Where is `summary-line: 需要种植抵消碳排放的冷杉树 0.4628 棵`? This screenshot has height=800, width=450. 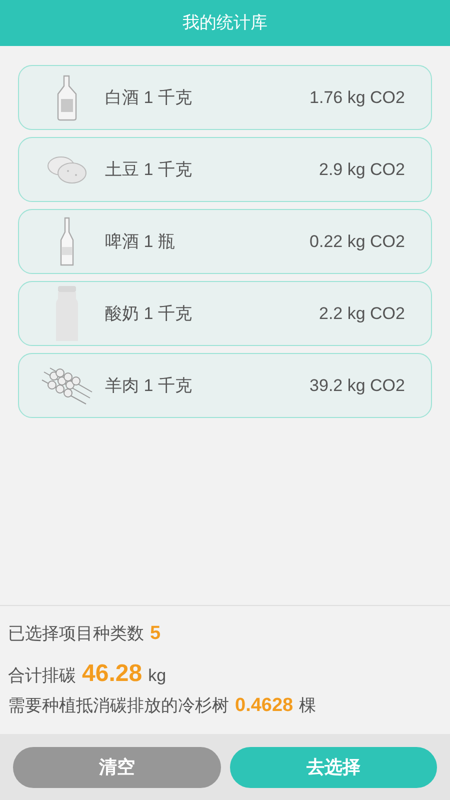 summary-line: 需要种植抵消碳排放的冷杉树 0.4628 棵 is located at coordinates (163, 706).